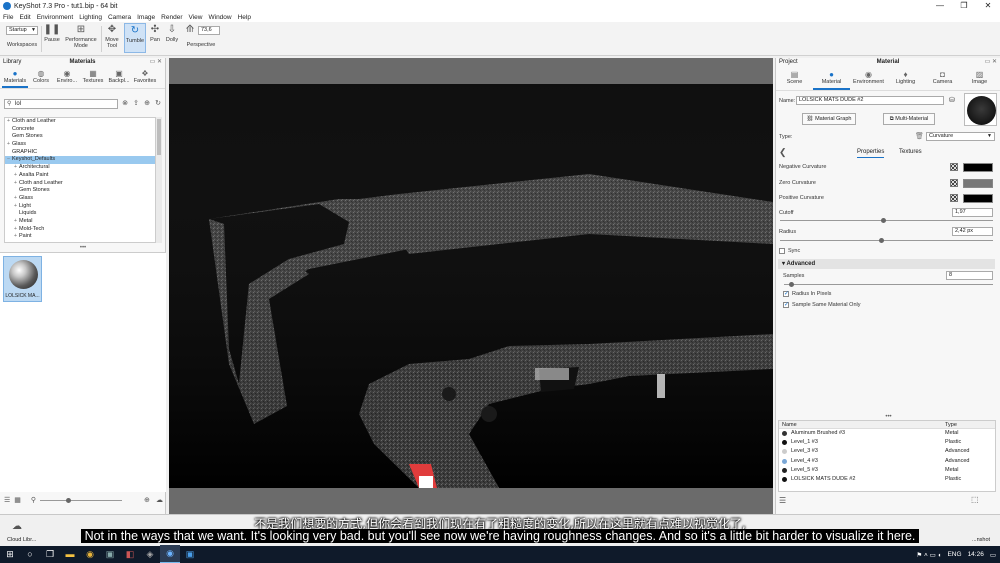 Image resolution: width=1000 pixels, height=563 pixels. I want to click on material-list-row: Level_1 #3 Plastic, so click(887, 442).